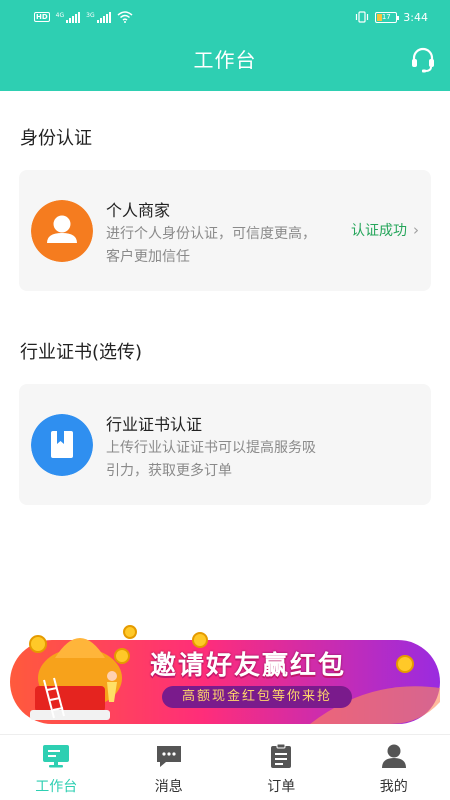 This screenshot has height=800, width=450. What do you see at coordinates (90, 15) in the screenshot?
I see `signal-3g-label: 3G` at bounding box center [90, 15].